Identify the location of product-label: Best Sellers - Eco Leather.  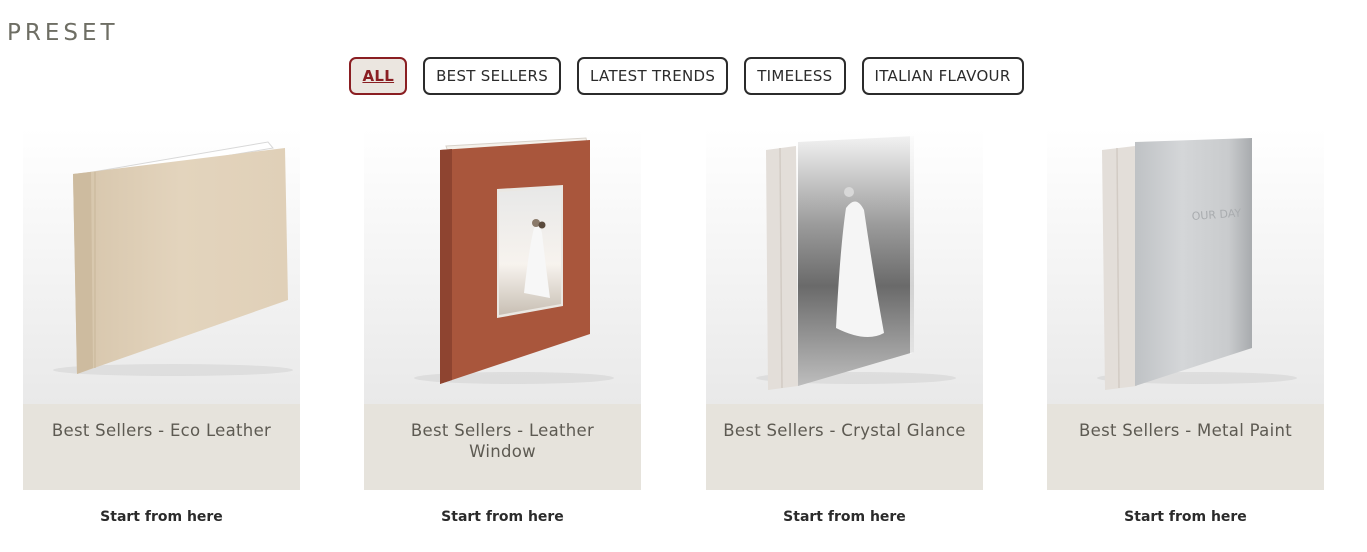
(161, 430).